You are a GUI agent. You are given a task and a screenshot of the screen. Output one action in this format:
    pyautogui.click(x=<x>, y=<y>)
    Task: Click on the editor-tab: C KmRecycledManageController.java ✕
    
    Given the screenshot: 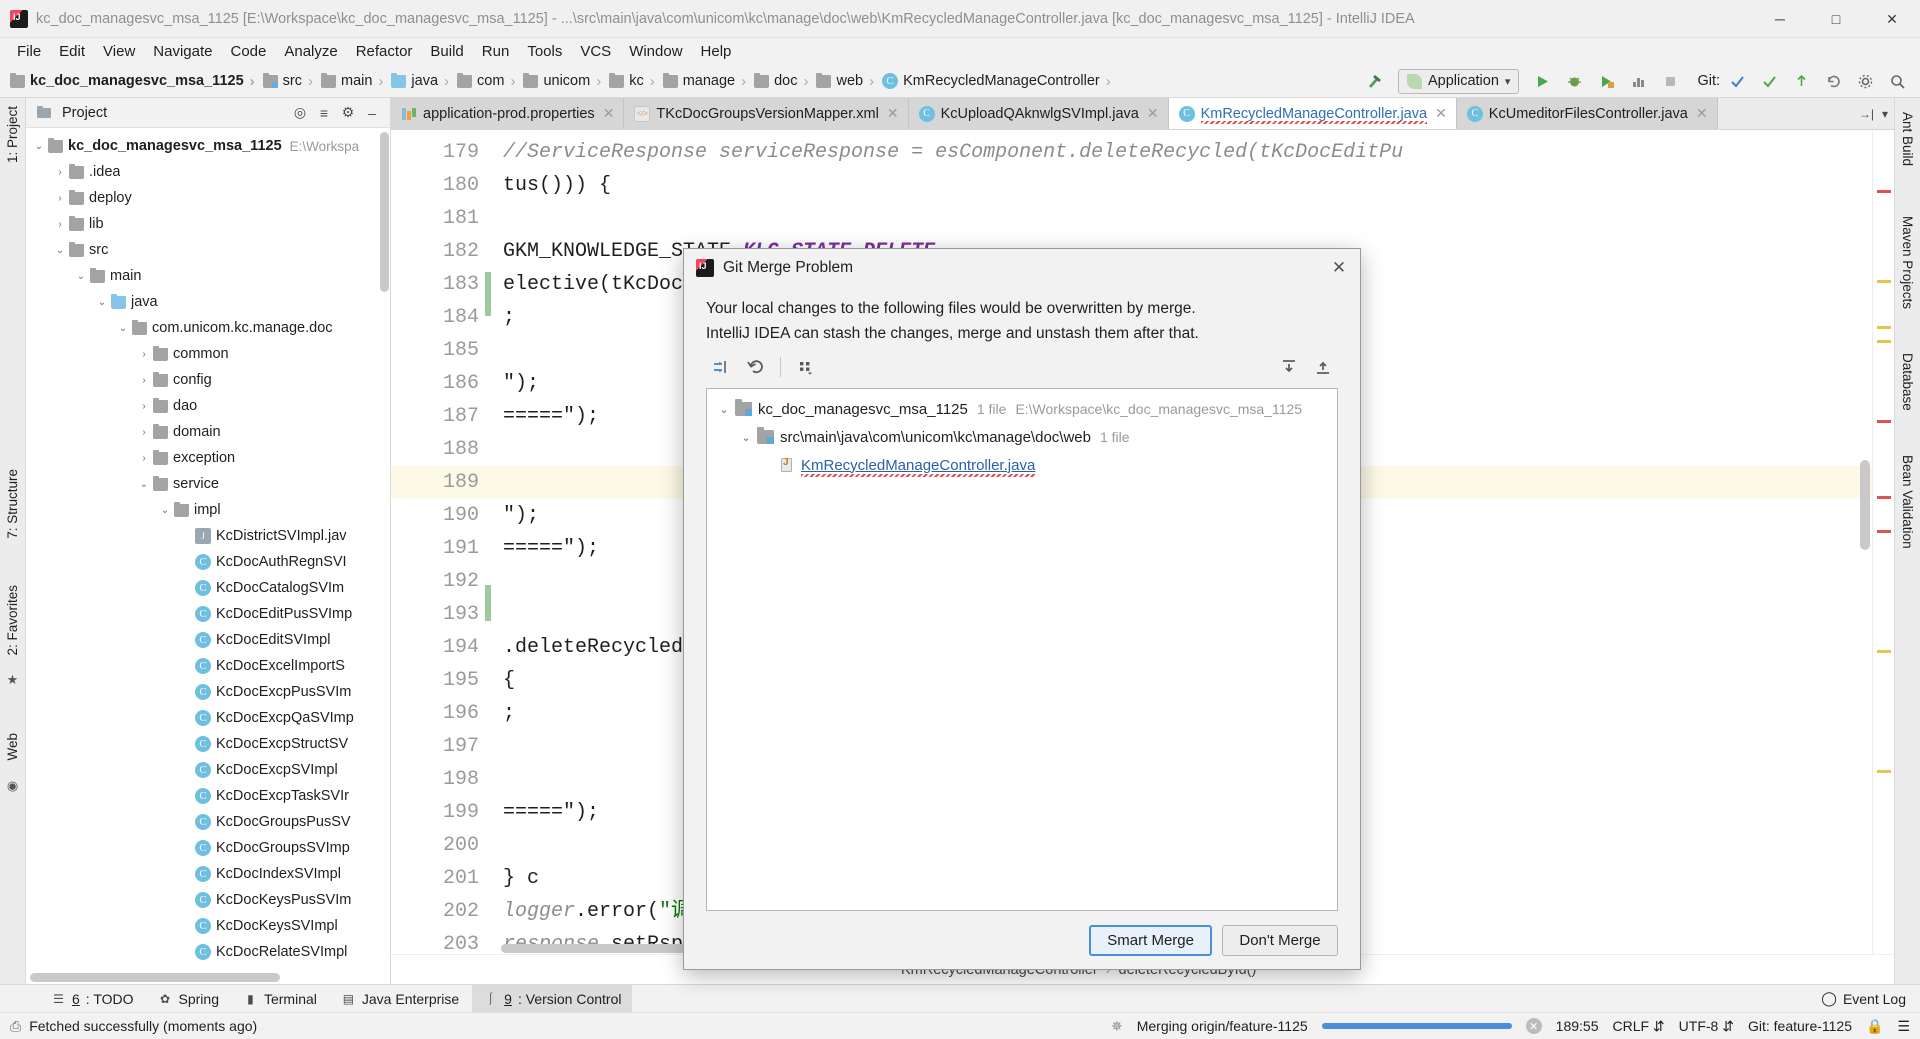 What is the action you would take?
    pyautogui.click(x=1312, y=113)
    